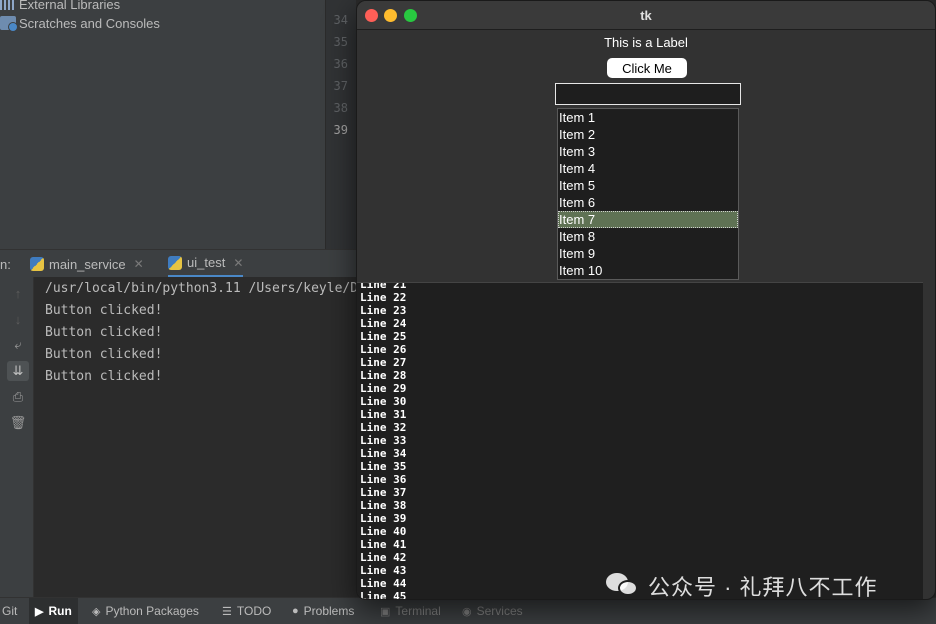  I want to click on services-tool-button: ◉ Services, so click(492, 611).